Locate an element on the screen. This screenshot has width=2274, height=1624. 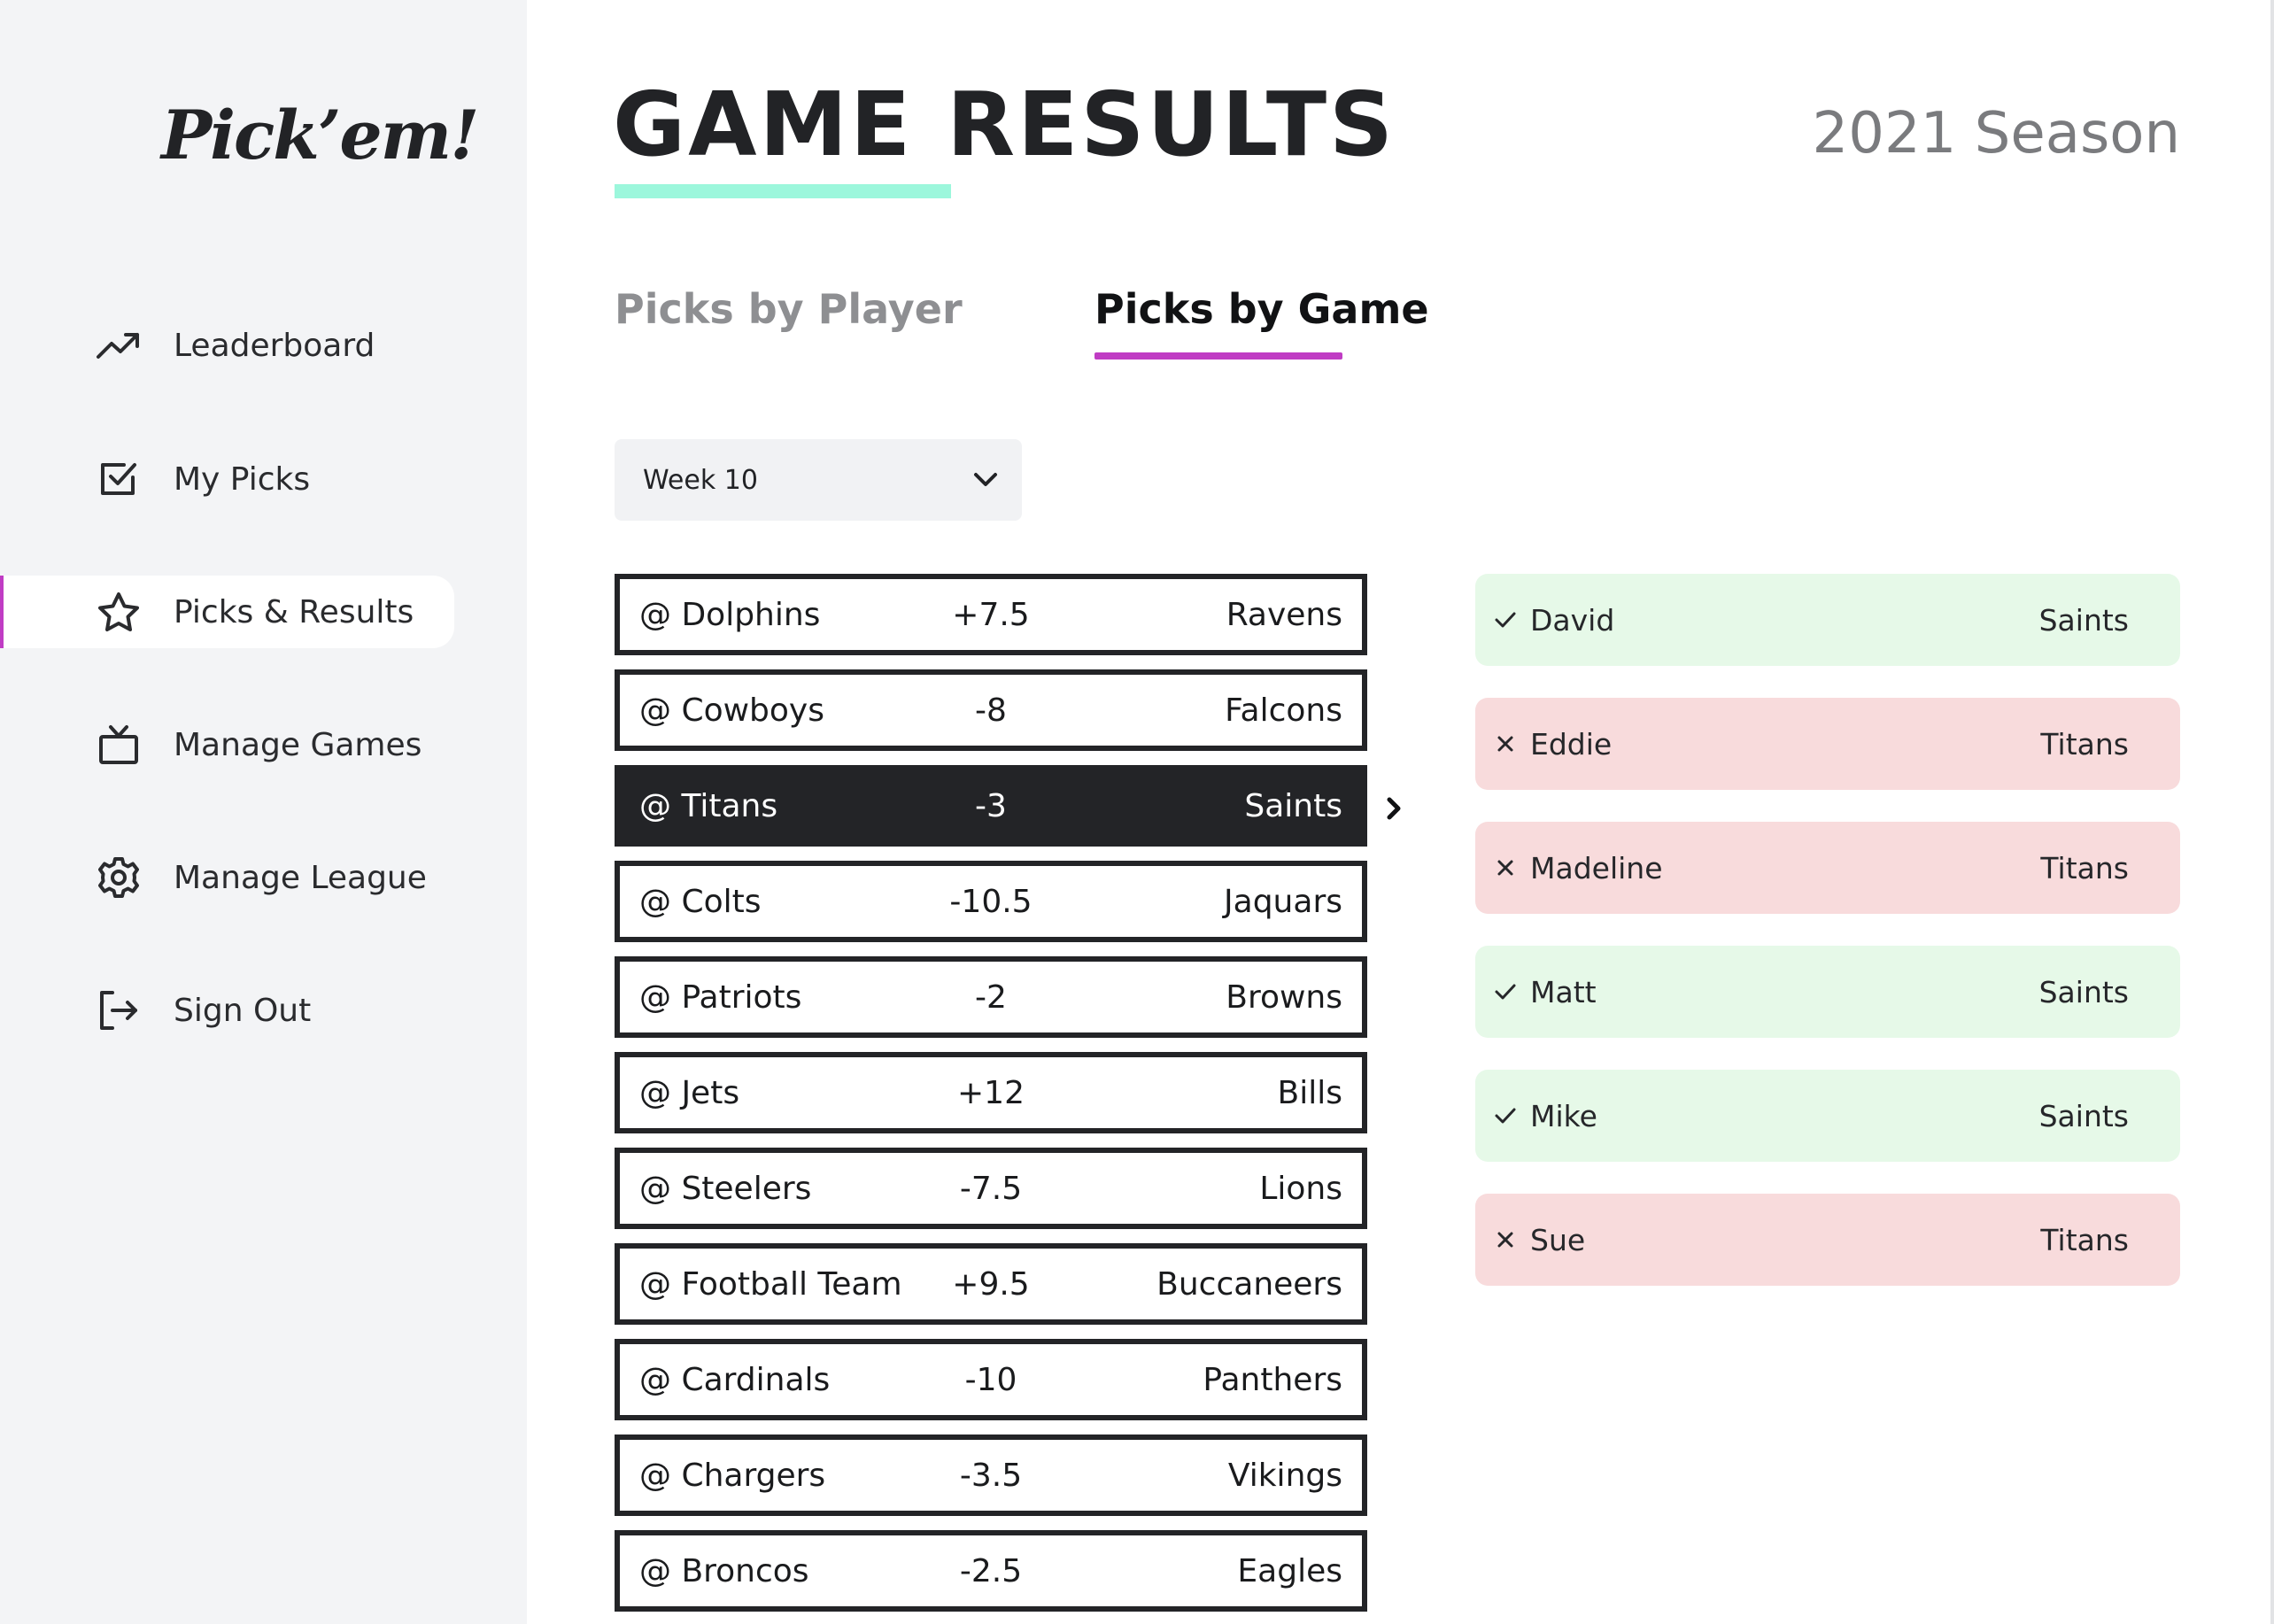
pick-row-david: David Saints is located at coordinates (1827, 620).